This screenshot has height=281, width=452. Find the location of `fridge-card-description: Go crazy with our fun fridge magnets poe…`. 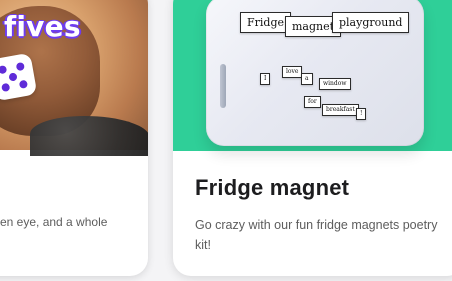

fridge-card-description: Go crazy with our fun fridge magnets poe… is located at coordinates (316, 235).